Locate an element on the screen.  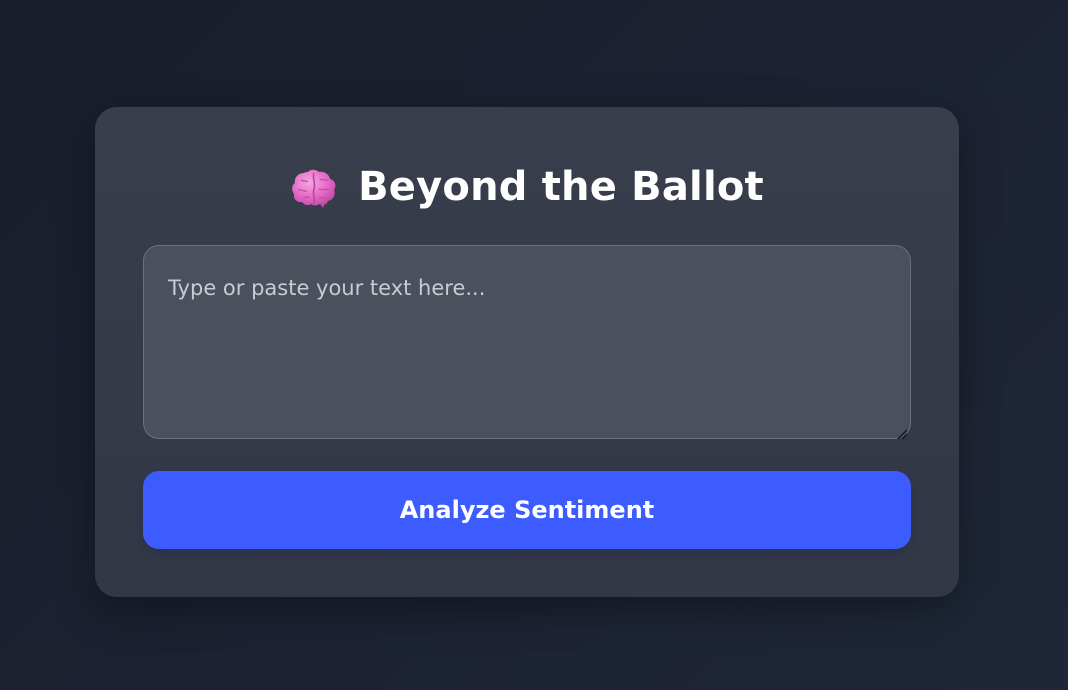
app-title: Beyond the Ballot is located at coordinates (561, 187).